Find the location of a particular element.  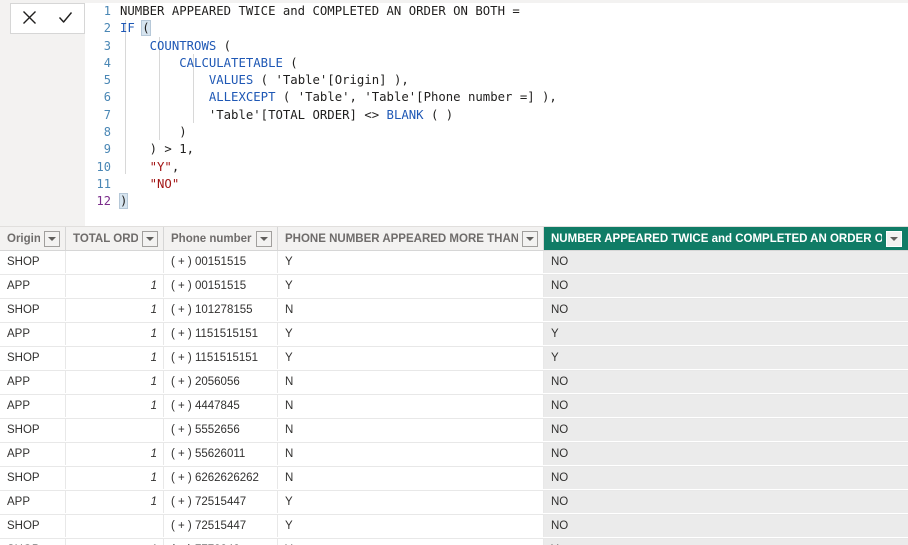

table-row: SHOP 1 ( + ) 101278155 N NO is located at coordinates (454, 311).